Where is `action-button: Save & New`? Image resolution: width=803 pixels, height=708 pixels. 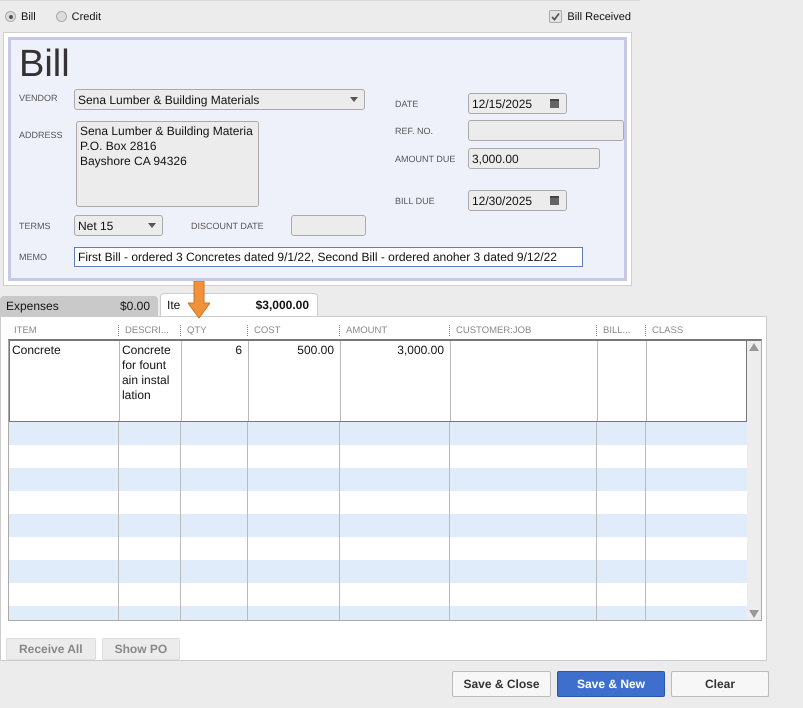
action-button: Save & New is located at coordinates (611, 684).